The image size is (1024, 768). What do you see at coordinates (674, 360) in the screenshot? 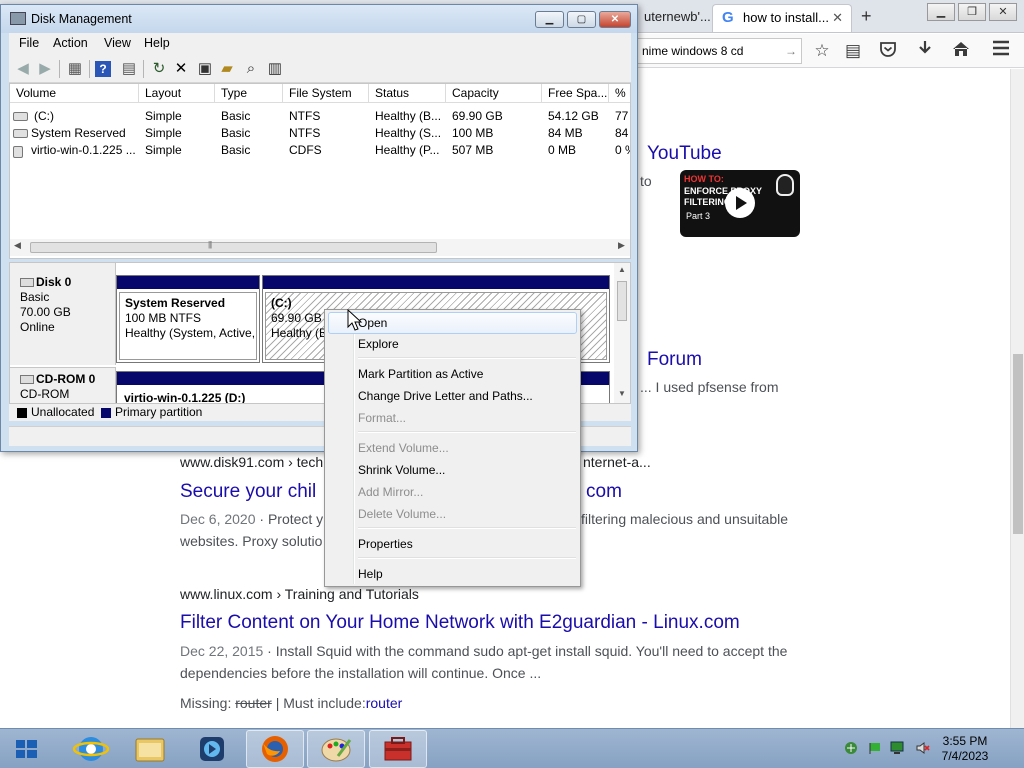
I see `forum-heading-link: Forum` at bounding box center [674, 360].